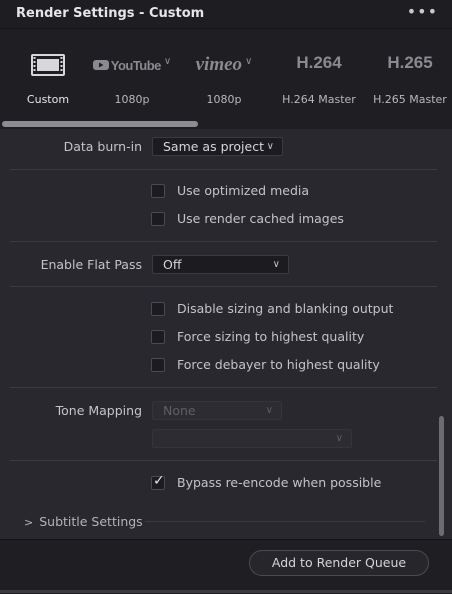 This screenshot has height=594, width=452. I want to click on youtube-logo: YouTube ∨, so click(132, 65).